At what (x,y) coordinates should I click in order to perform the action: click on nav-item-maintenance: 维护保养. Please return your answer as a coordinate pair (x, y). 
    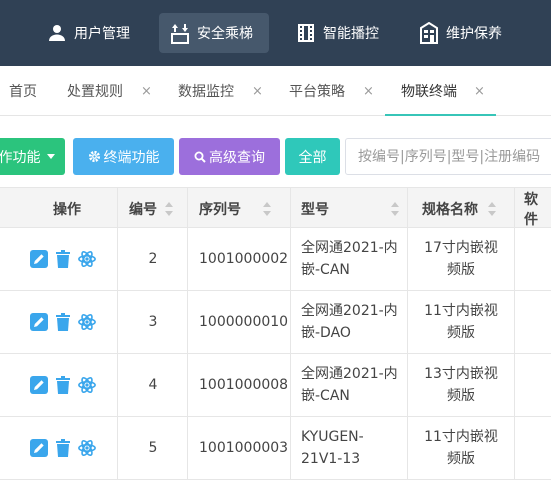
    Looking at the image, I should click on (460, 33).